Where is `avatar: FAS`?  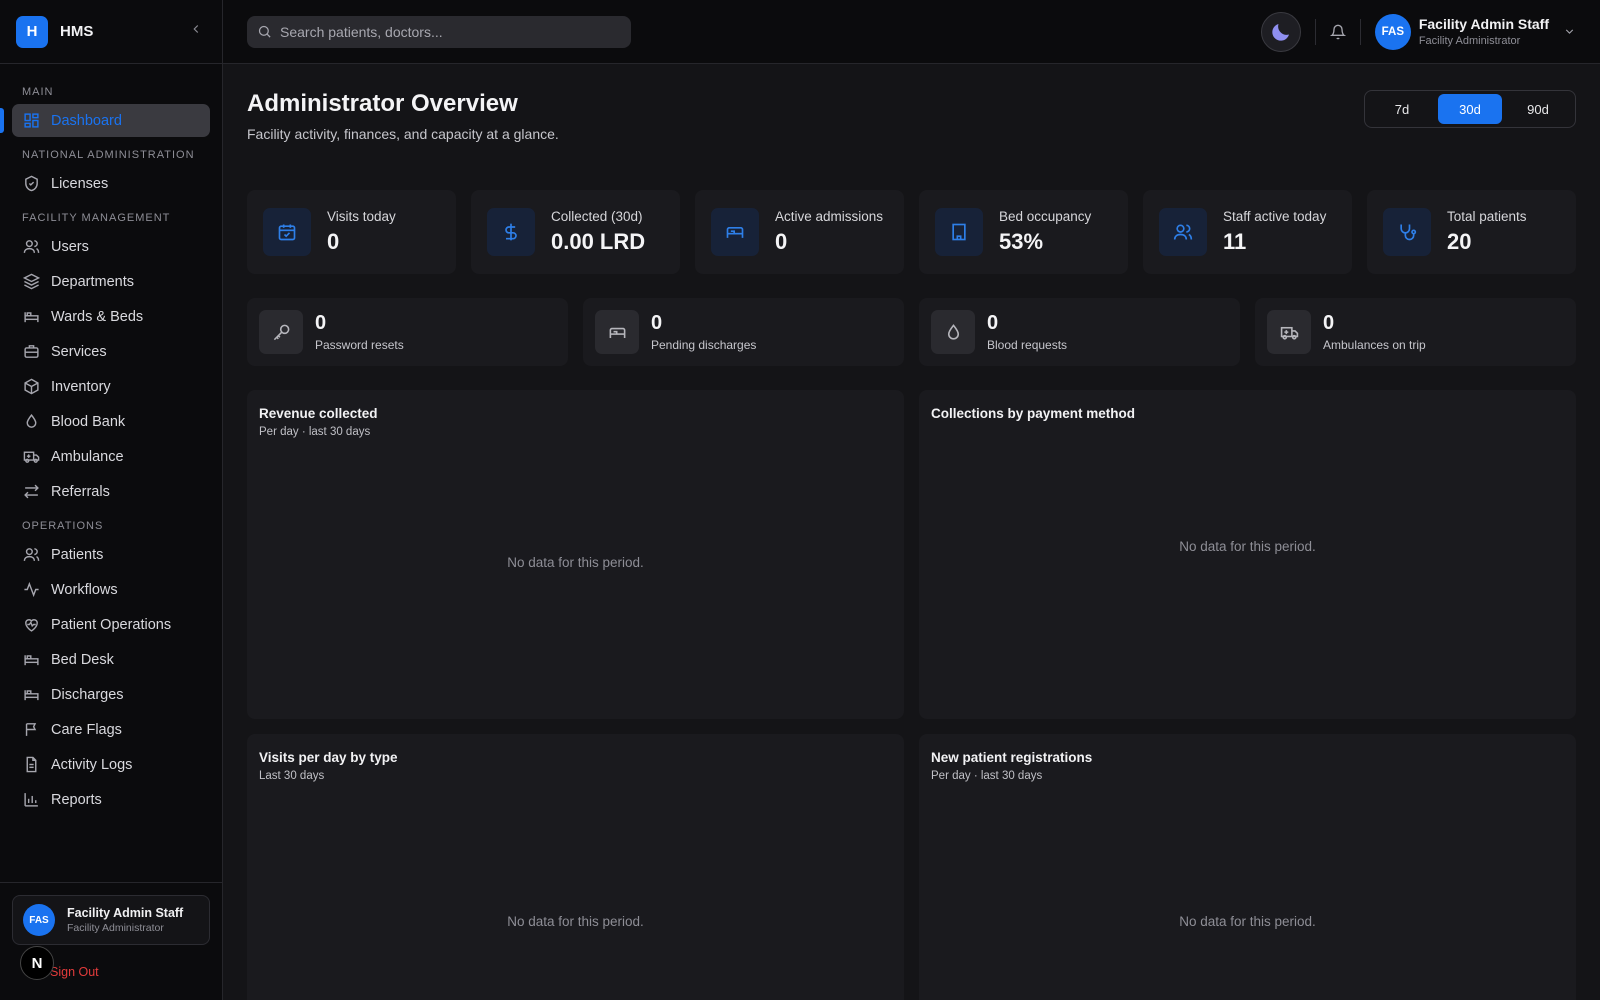
avatar: FAS is located at coordinates (39, 920).